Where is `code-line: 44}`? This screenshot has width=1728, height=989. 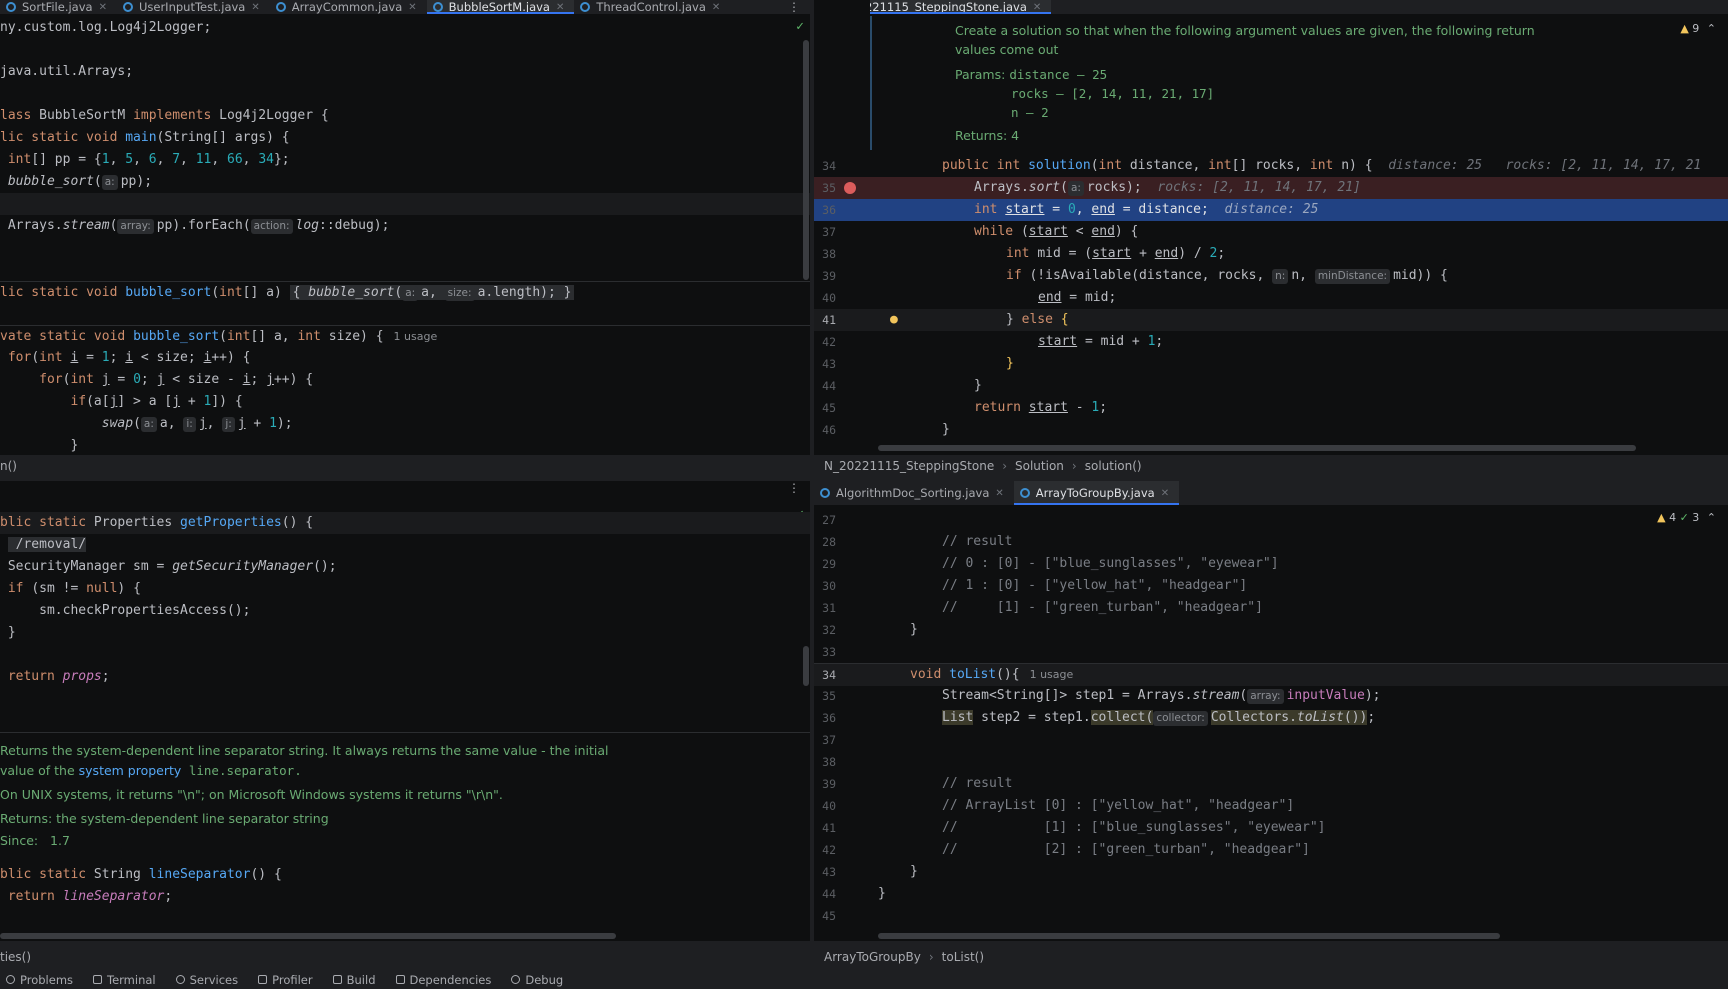 code-line: 44} is located at coordinates (902, 385).